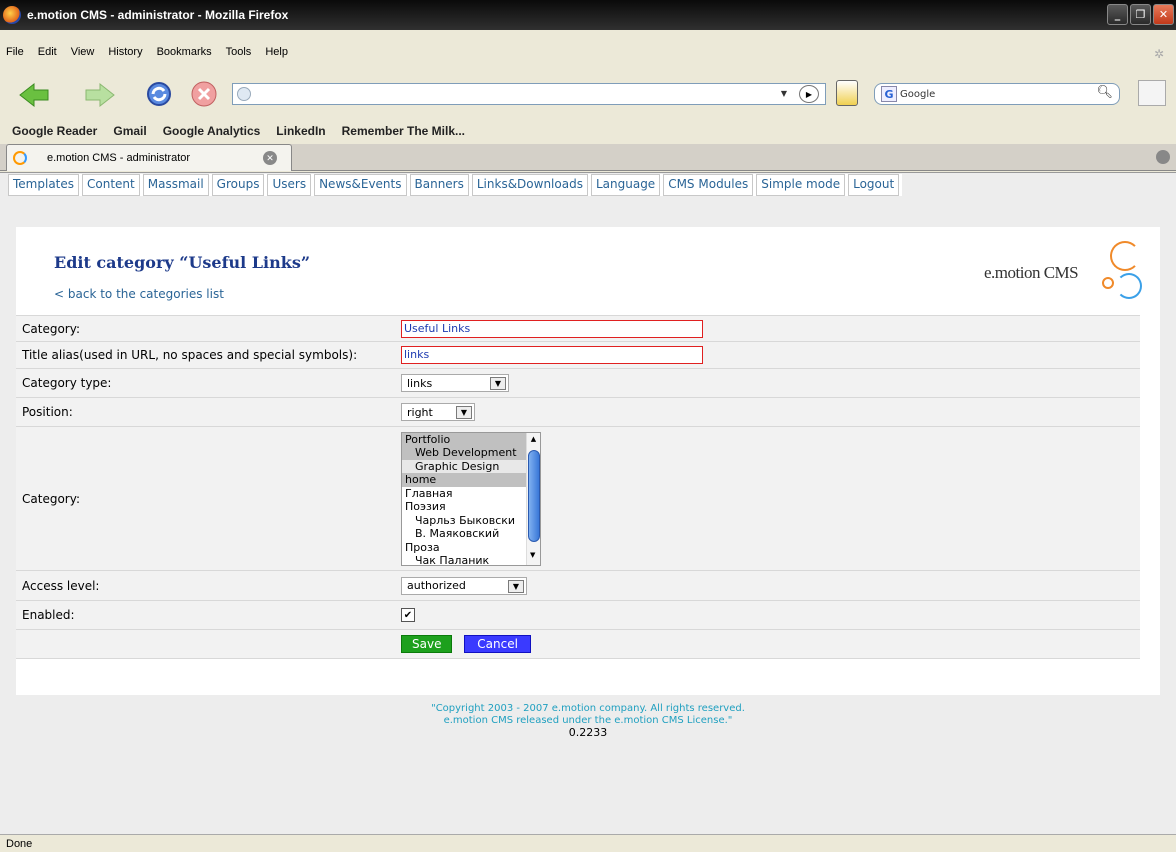 The height and width of the screenshot is (852, 1176). What do you see at coordinates (471, 494) in the screenshot?
I see `listbox-option: Главная` at bounding box center [471, 494].